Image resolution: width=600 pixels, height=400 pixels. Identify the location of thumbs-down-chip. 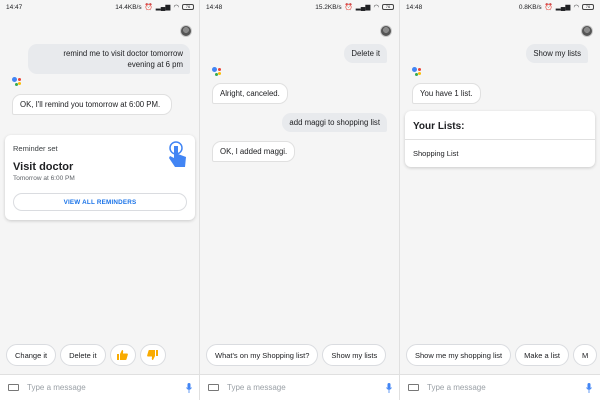
(152, 355).